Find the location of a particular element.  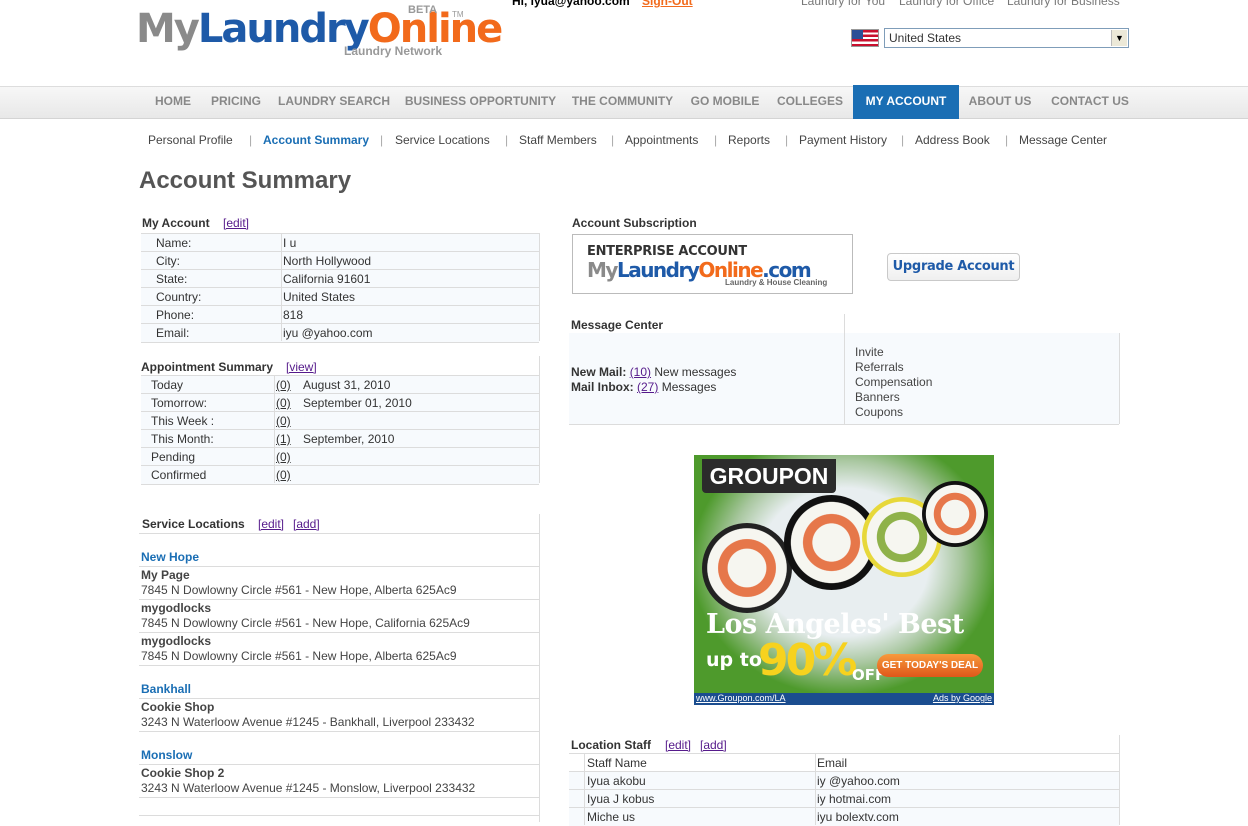

appt-label: Confirmed is located at coordinates (179, 475).